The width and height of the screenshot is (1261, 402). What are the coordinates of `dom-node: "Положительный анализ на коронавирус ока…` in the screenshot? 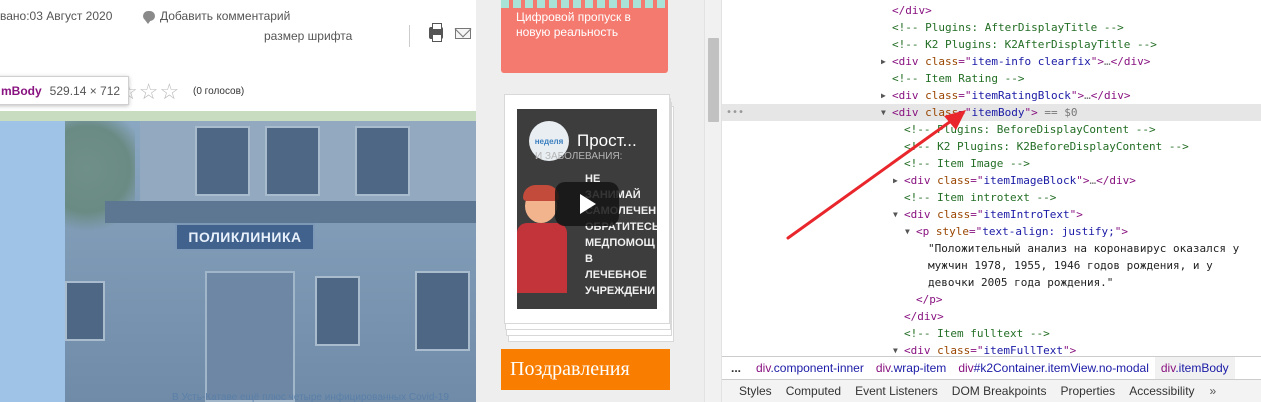 It's located at (991, 248).